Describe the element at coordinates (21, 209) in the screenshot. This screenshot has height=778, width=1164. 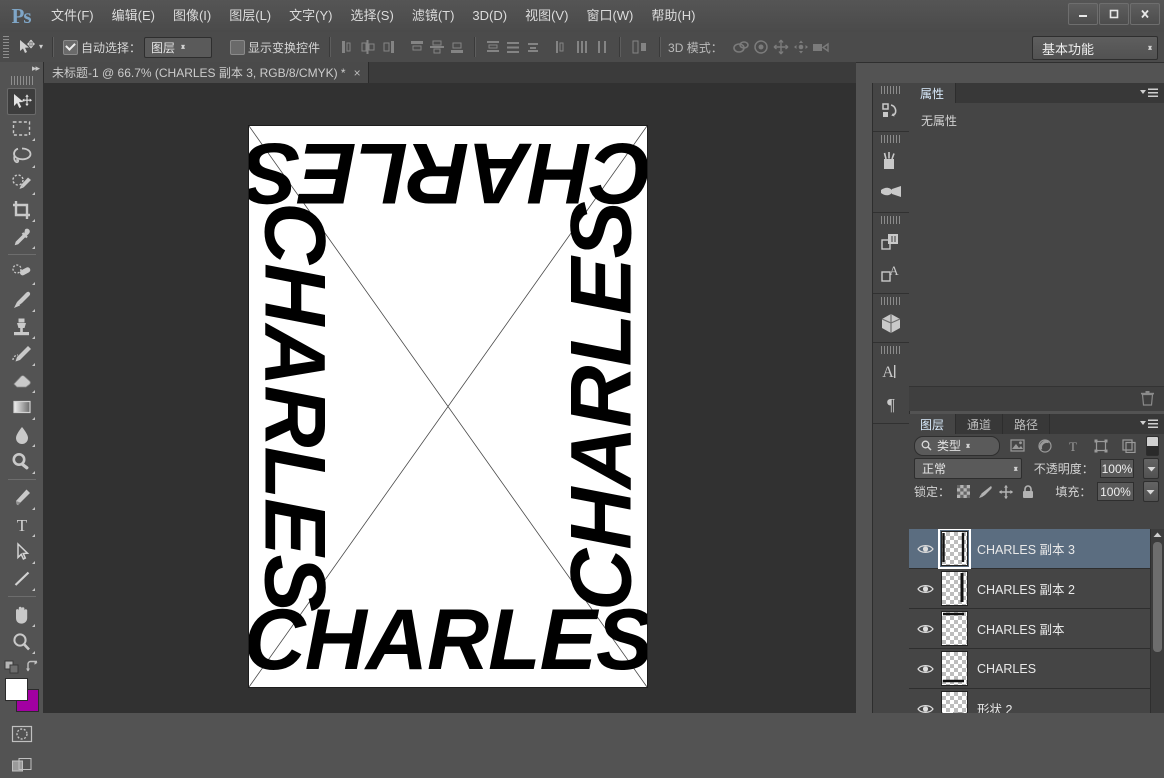
I see `crop-tool` at that location.